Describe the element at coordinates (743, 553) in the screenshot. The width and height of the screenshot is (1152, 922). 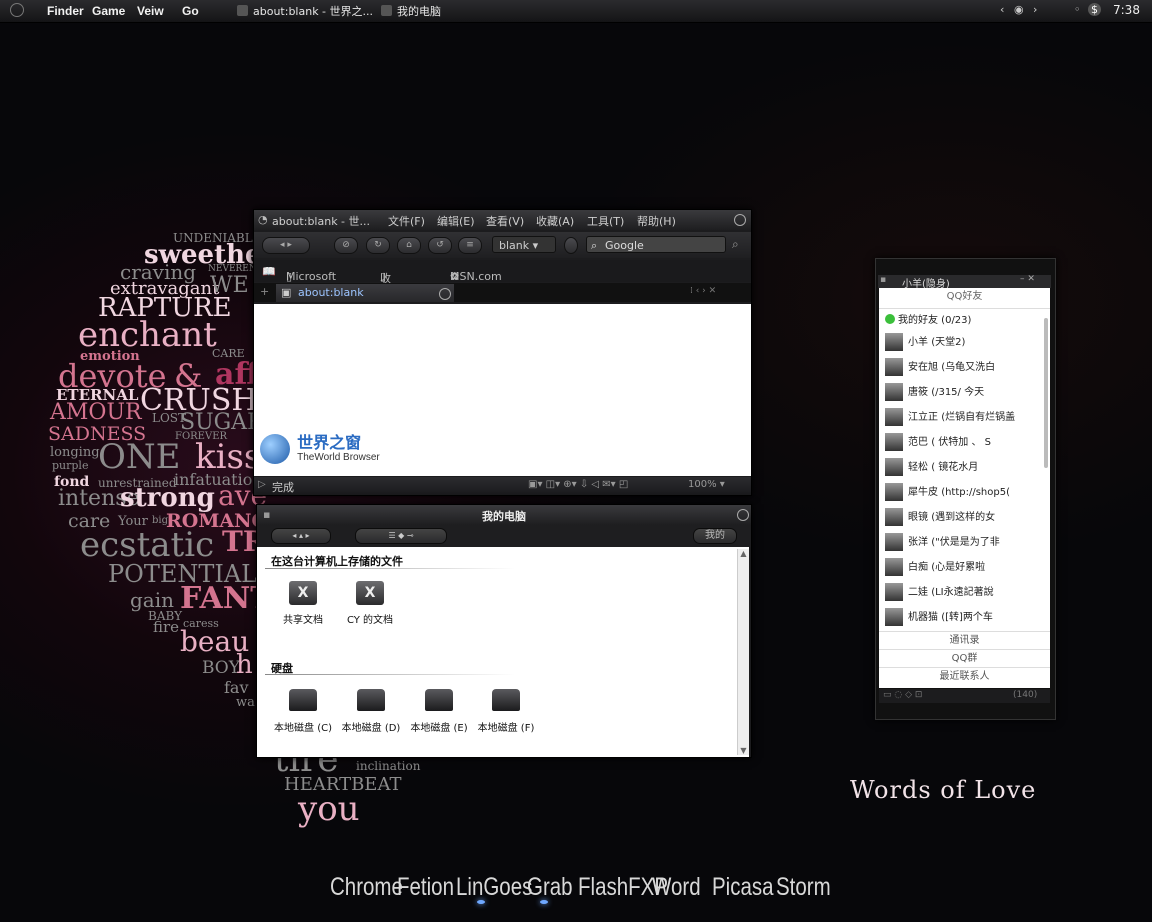
I see `scroll-up-icon: ▲` at that location.